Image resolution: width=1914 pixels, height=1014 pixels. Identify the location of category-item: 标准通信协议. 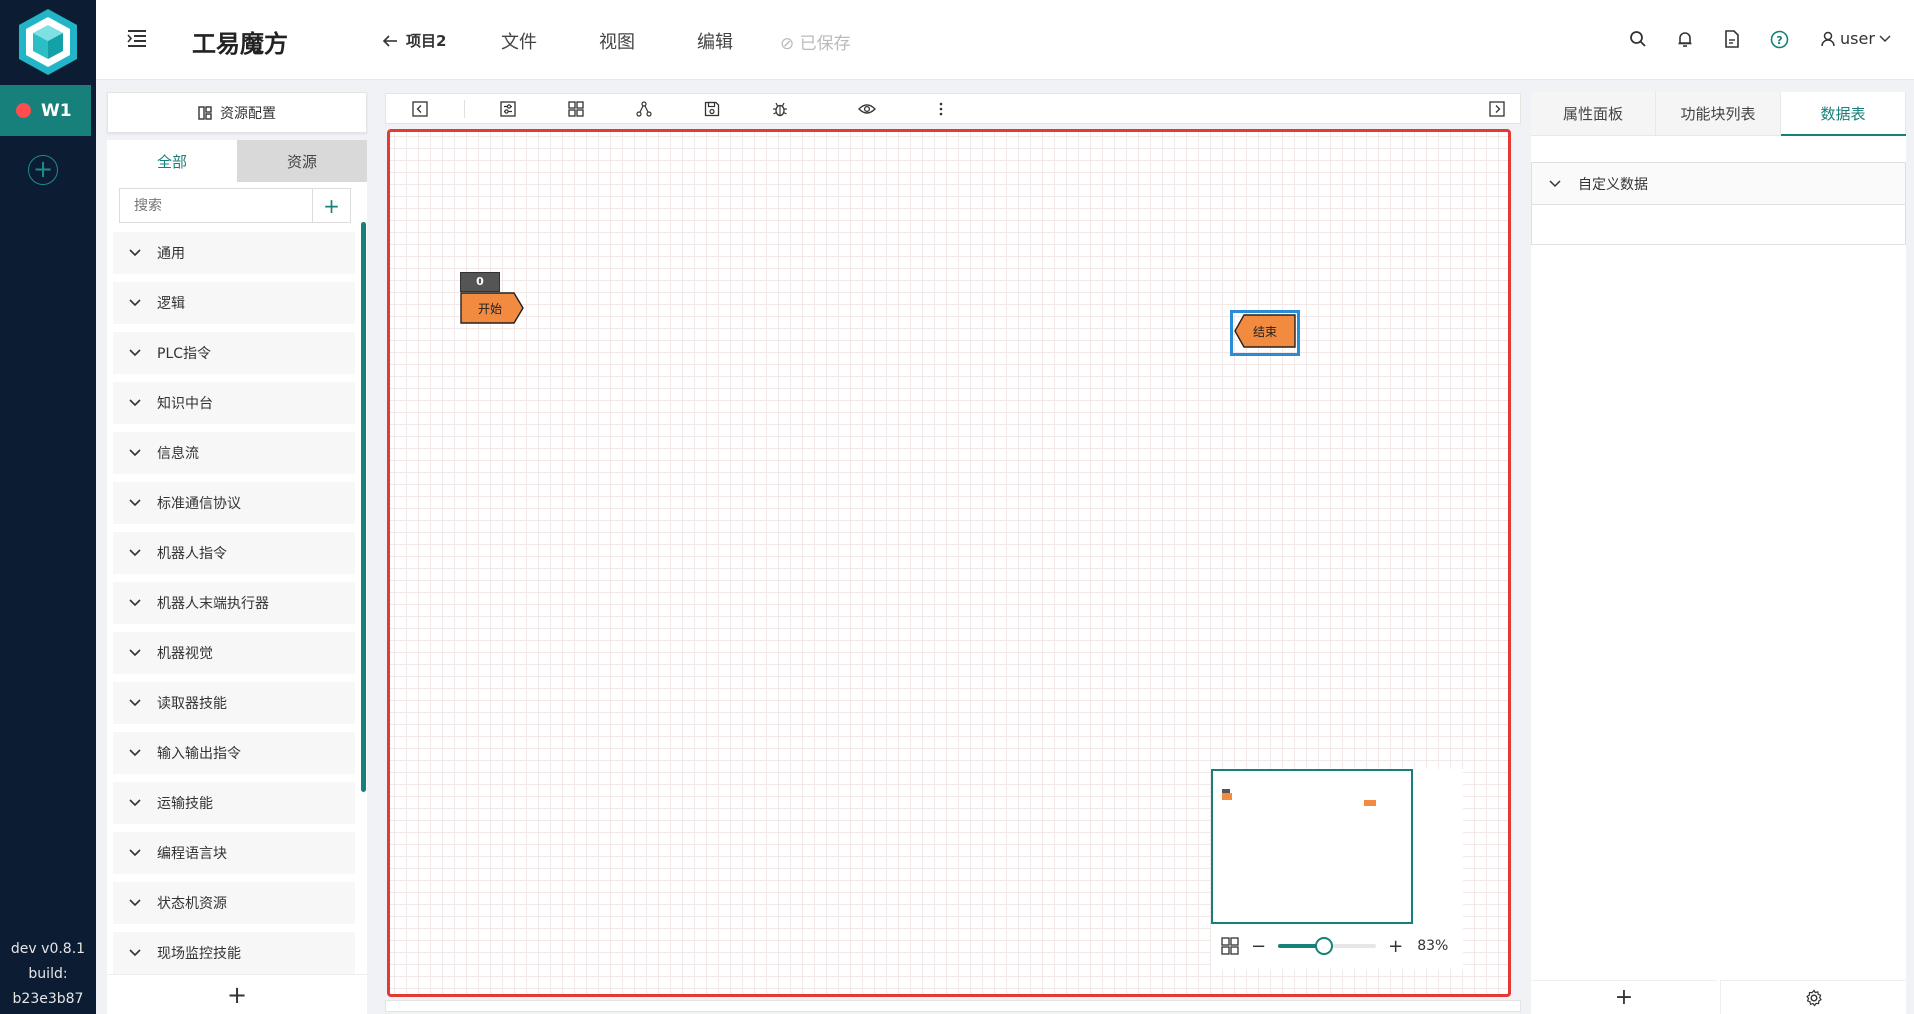
(234, 503).